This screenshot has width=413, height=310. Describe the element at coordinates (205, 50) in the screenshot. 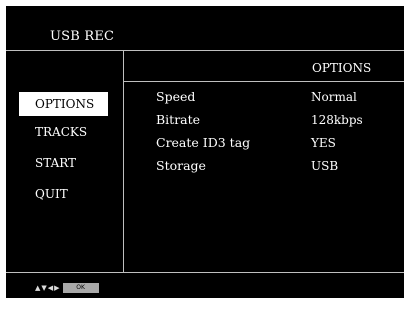

I see `header-divider` at that location.